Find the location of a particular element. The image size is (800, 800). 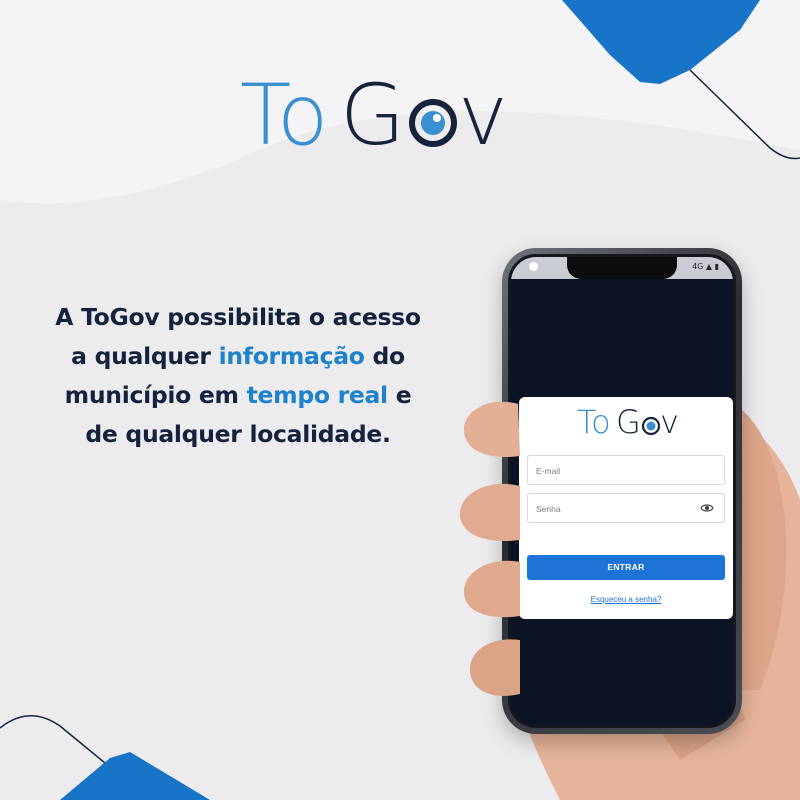

card-logo-g: G is located at coordinates (628, 422).